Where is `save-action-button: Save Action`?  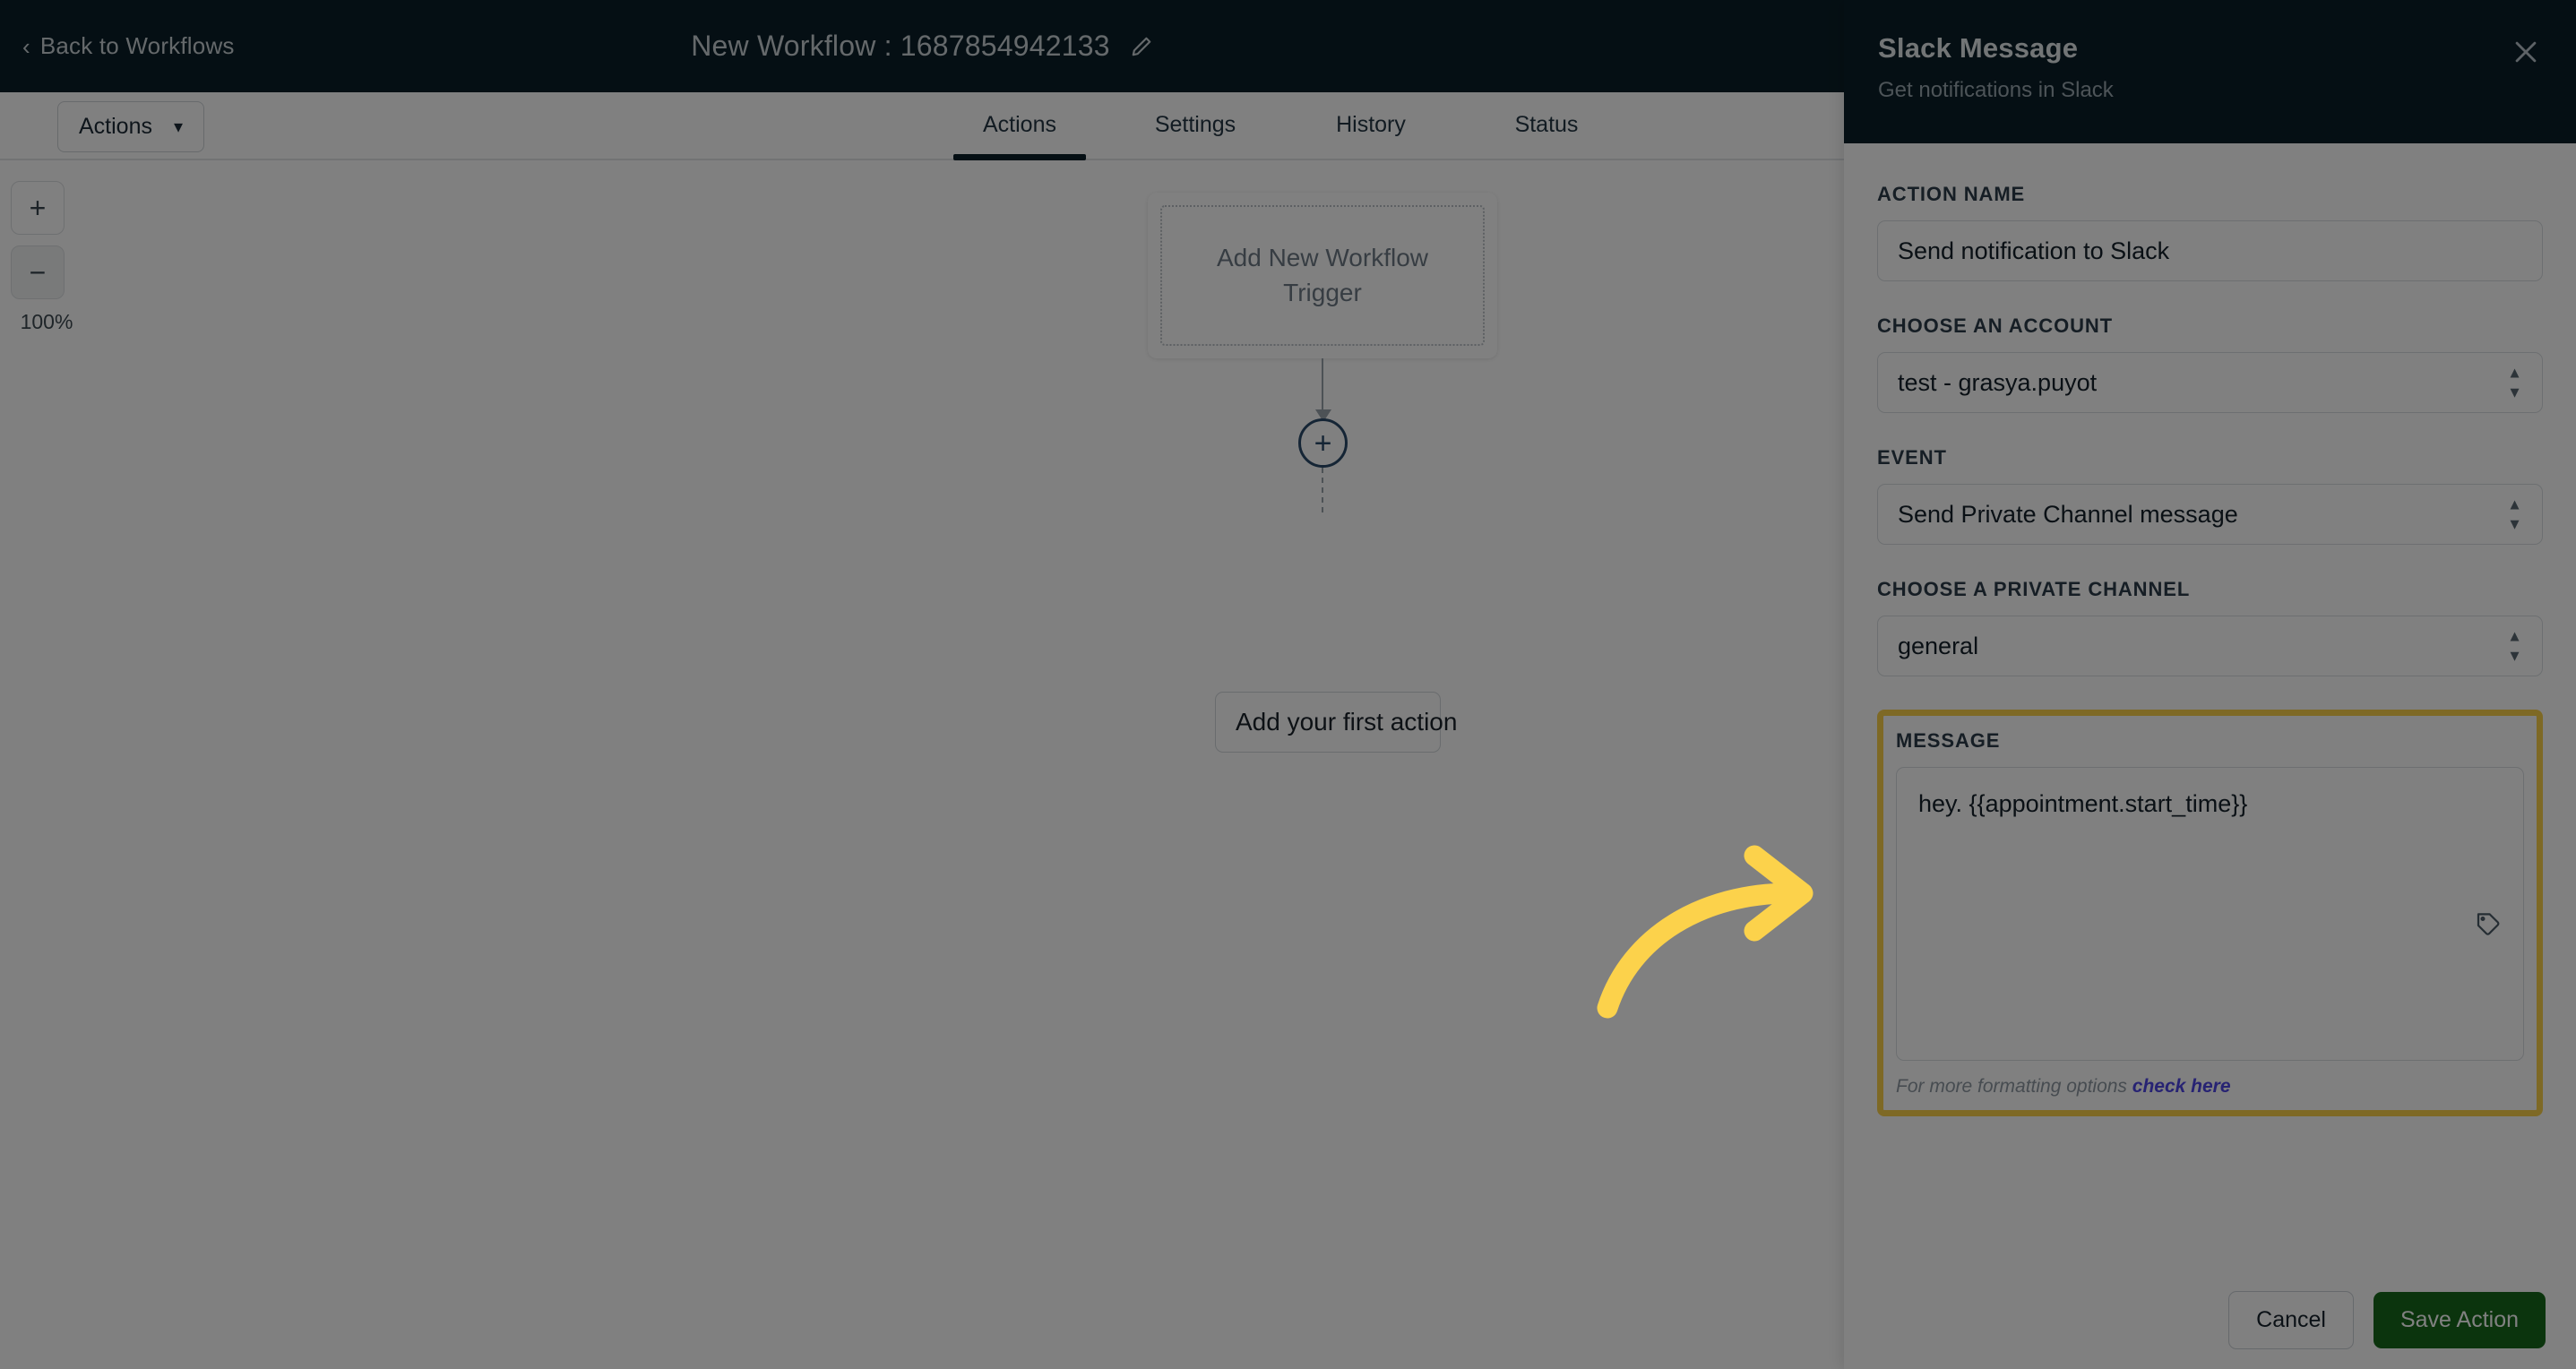 save-action-button: Save Action is located at coordinates (2459, 1319).